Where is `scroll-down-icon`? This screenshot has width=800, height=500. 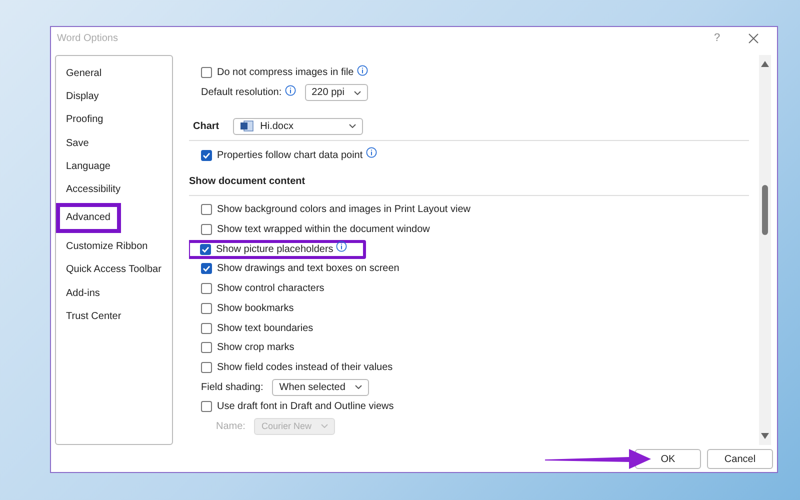
scroll-down-icon is located at coordinates (765, 436).